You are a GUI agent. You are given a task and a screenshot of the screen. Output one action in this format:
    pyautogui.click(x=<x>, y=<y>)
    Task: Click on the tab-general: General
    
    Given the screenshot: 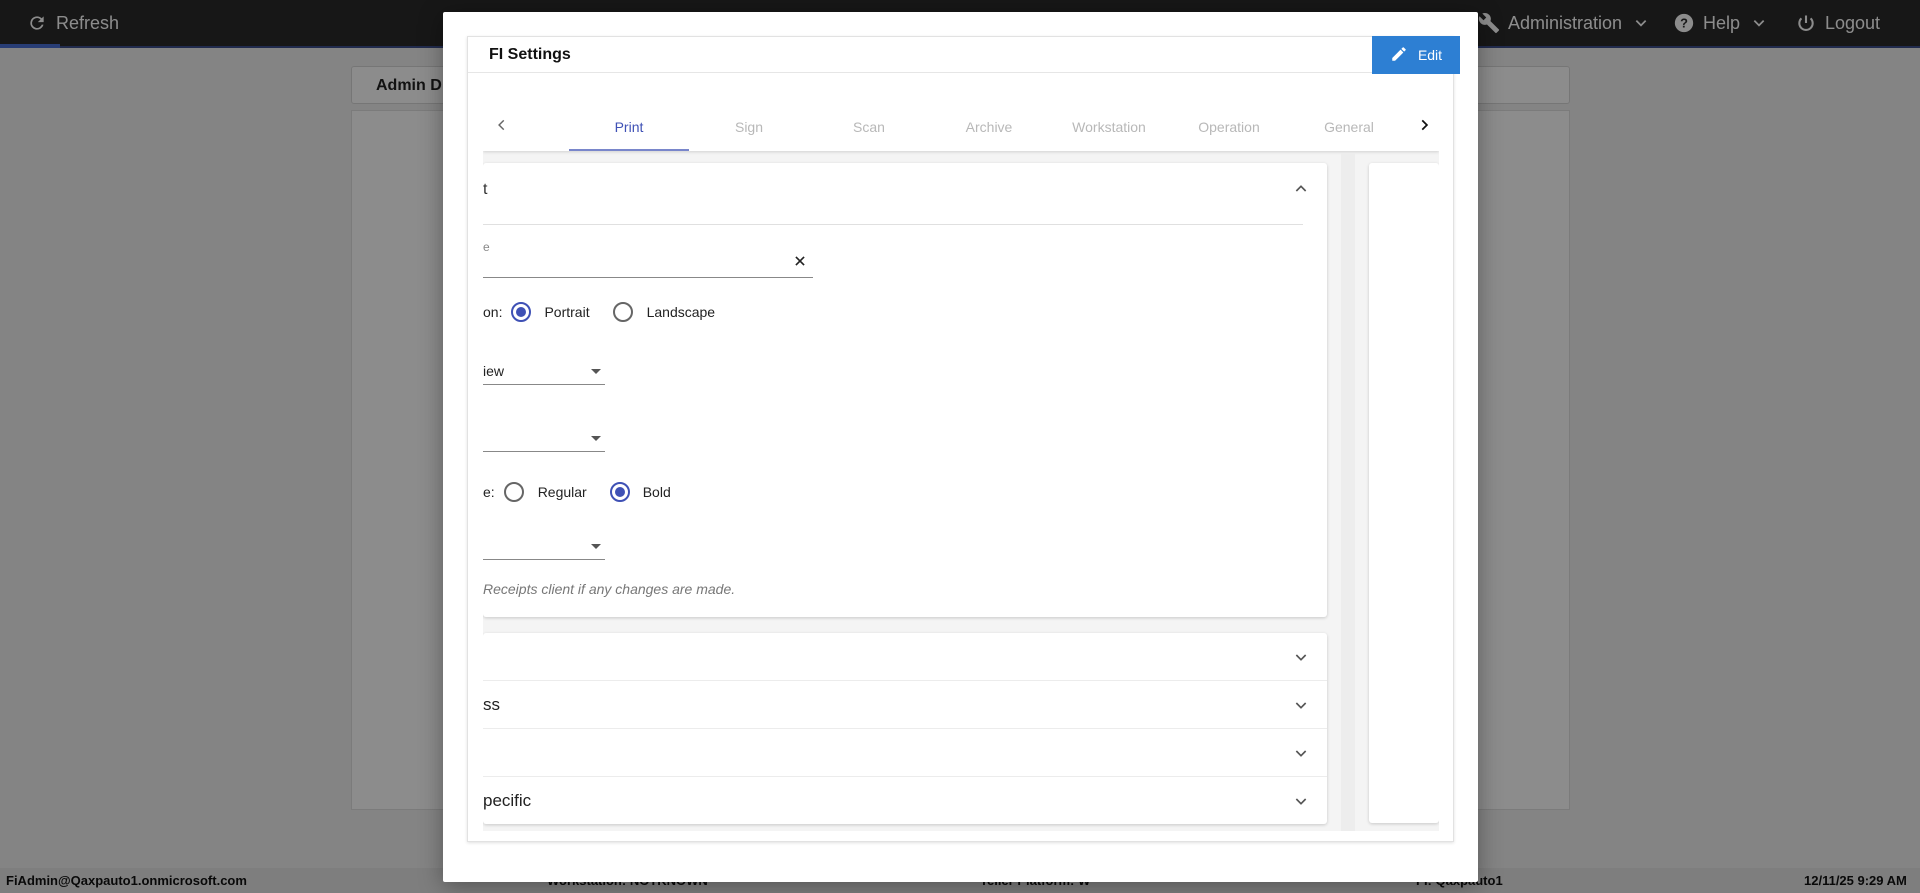 What is the action you would take?
    pyautogui.click(x=1349, y=127)
    